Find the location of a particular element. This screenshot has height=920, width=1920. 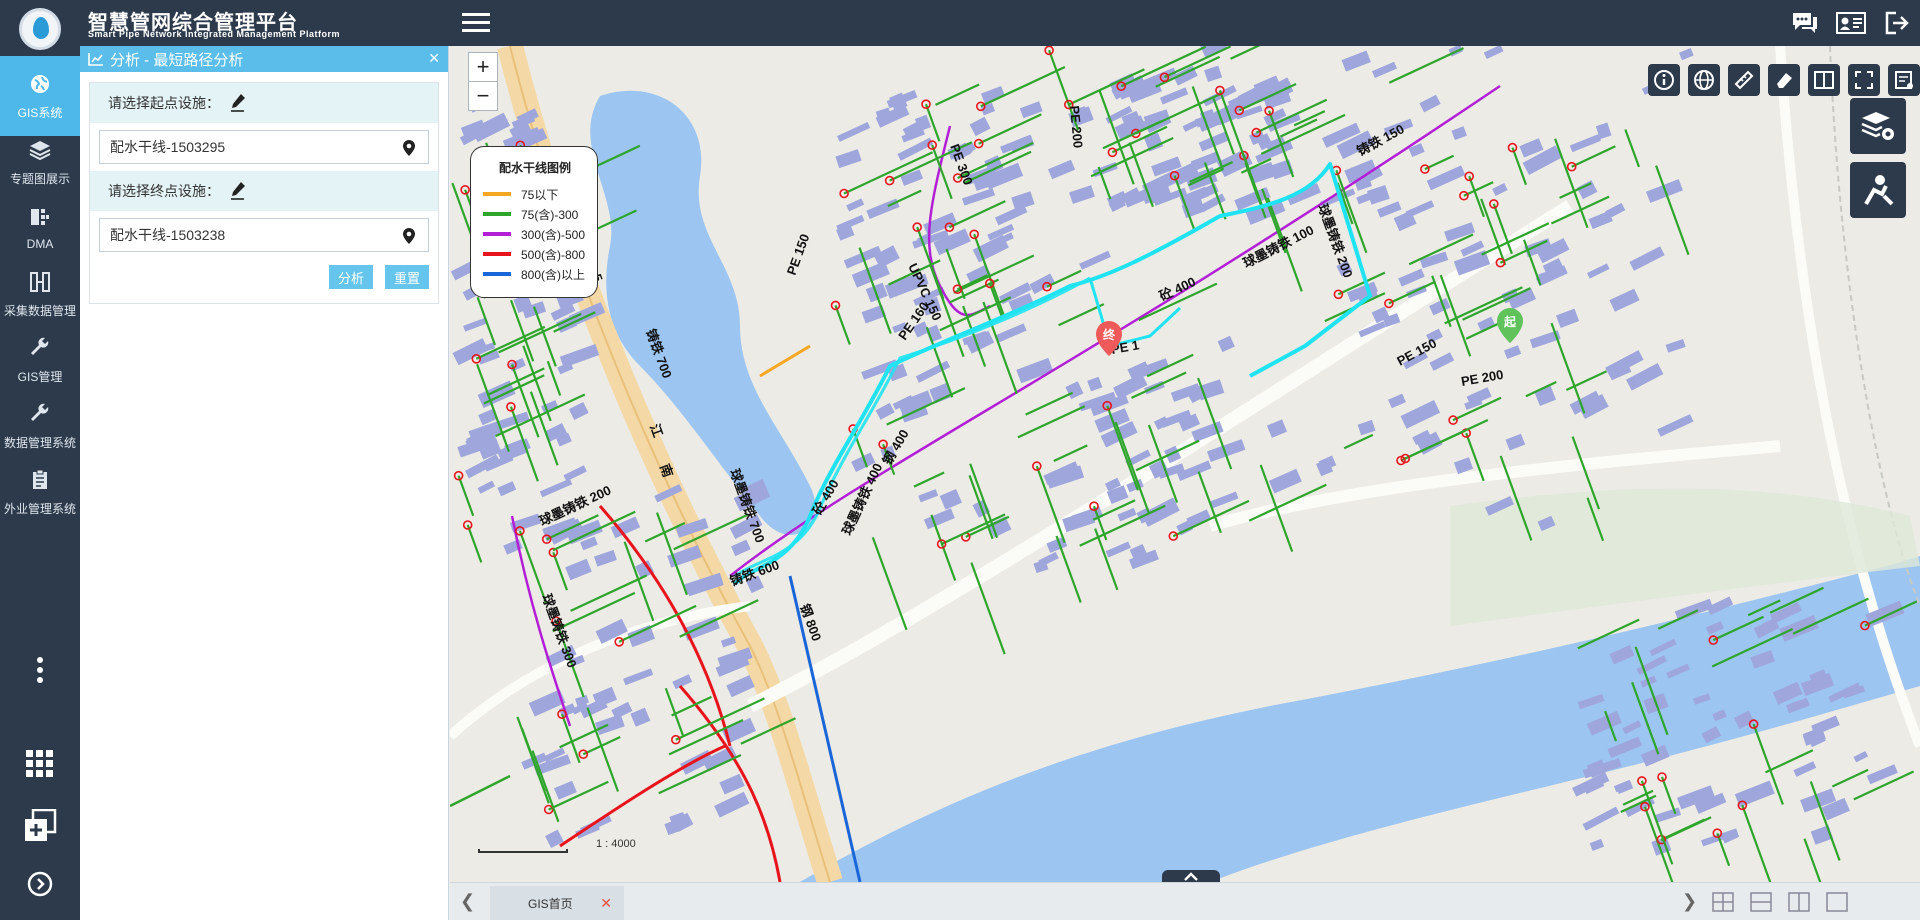

layout-quad-icon is located at coordinates (1723, 902).